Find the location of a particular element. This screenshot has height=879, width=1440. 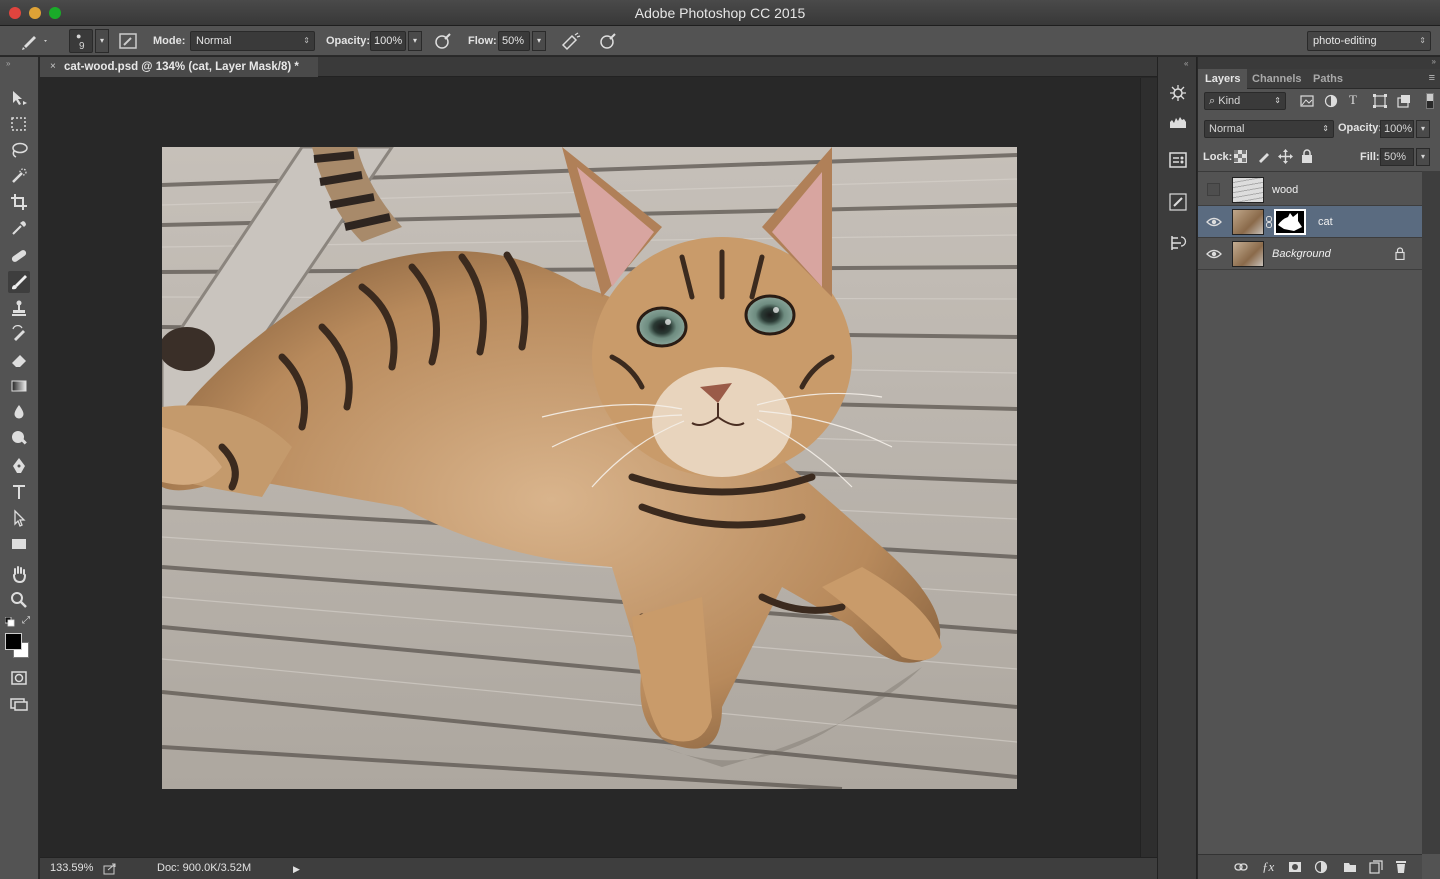

filter-adjustment-button is located at coordinates (1331, 102).